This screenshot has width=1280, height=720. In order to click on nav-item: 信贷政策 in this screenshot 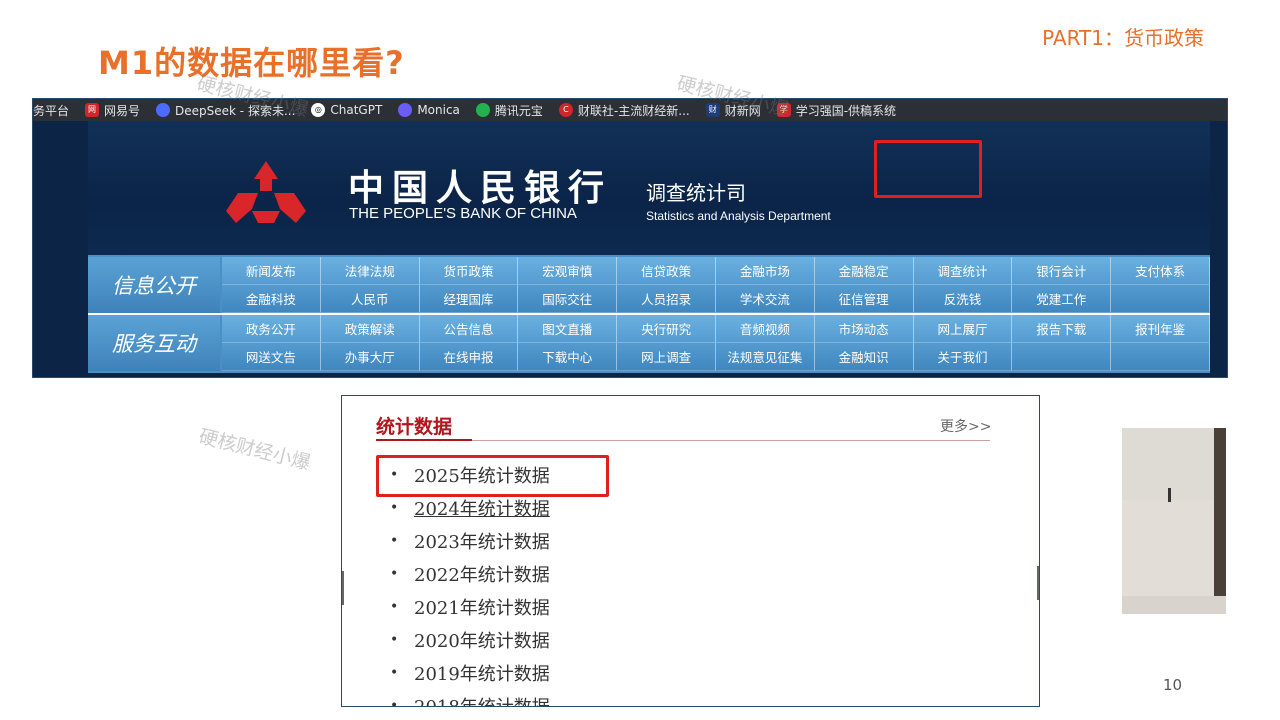, I will do `click(666, 271)`.